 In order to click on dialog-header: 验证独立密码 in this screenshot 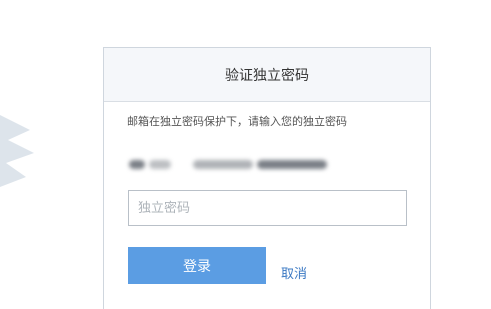, I will do `click(267, 75)`.